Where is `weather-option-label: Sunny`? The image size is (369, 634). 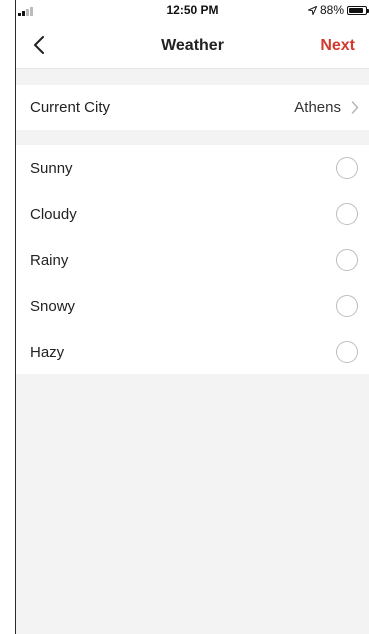 weather-option-label: Sunny is located at coordinates (51, 168).